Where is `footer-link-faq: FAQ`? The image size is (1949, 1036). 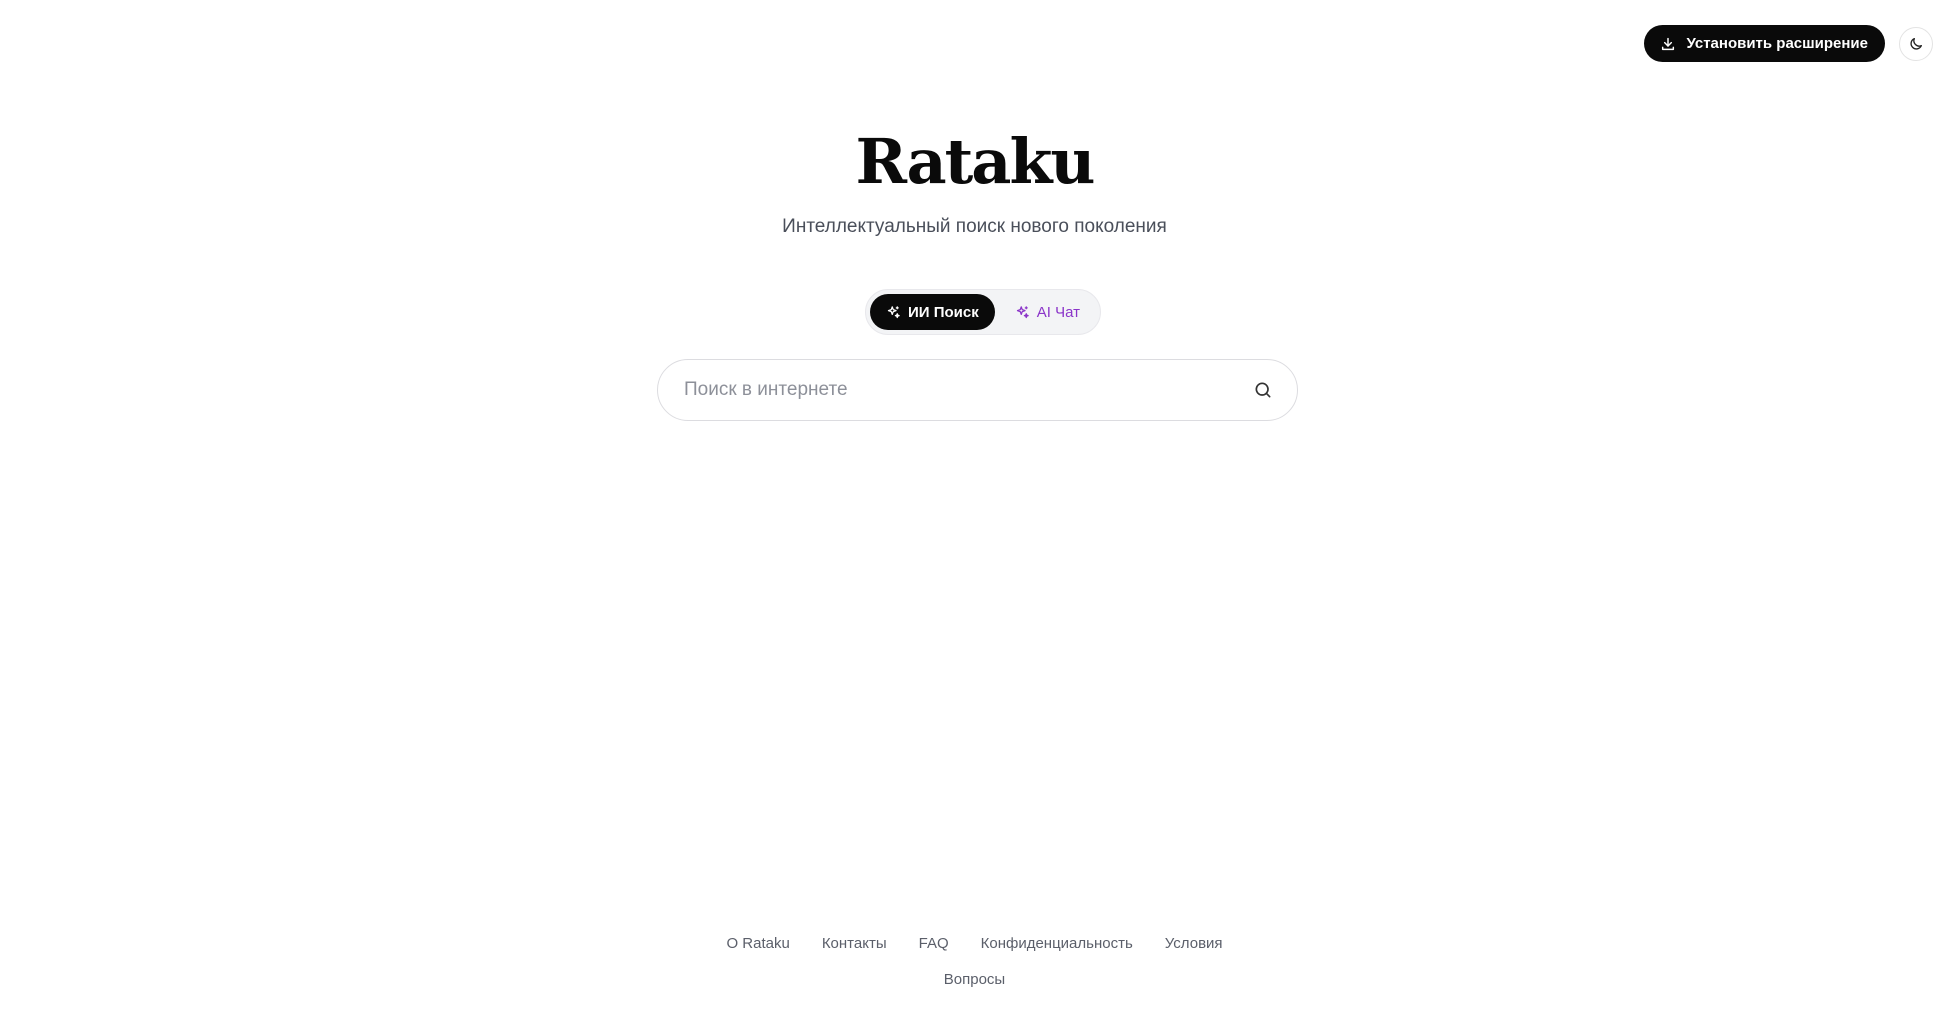
footer-link-faq: FAQ is located at coordinates (934, 943).